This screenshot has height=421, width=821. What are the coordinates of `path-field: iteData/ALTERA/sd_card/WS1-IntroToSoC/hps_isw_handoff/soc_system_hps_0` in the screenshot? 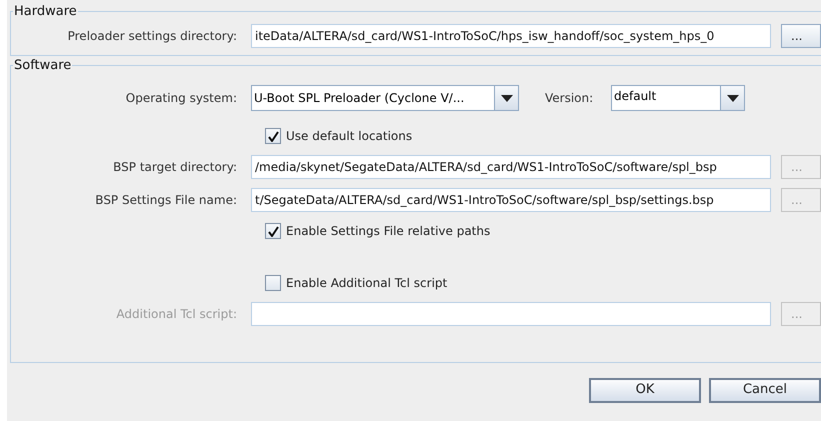 It's located at (511, 36).